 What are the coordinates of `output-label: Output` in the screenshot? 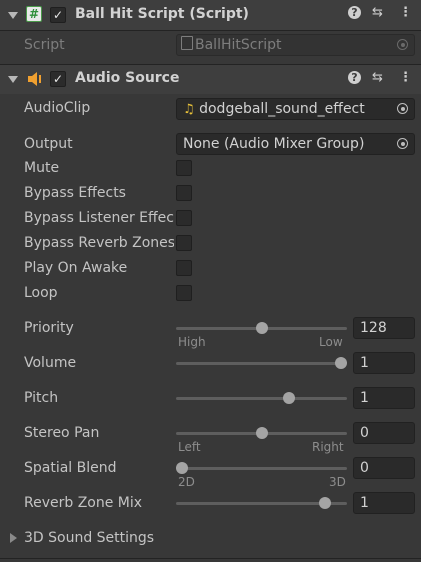 It's located at (48, 144).